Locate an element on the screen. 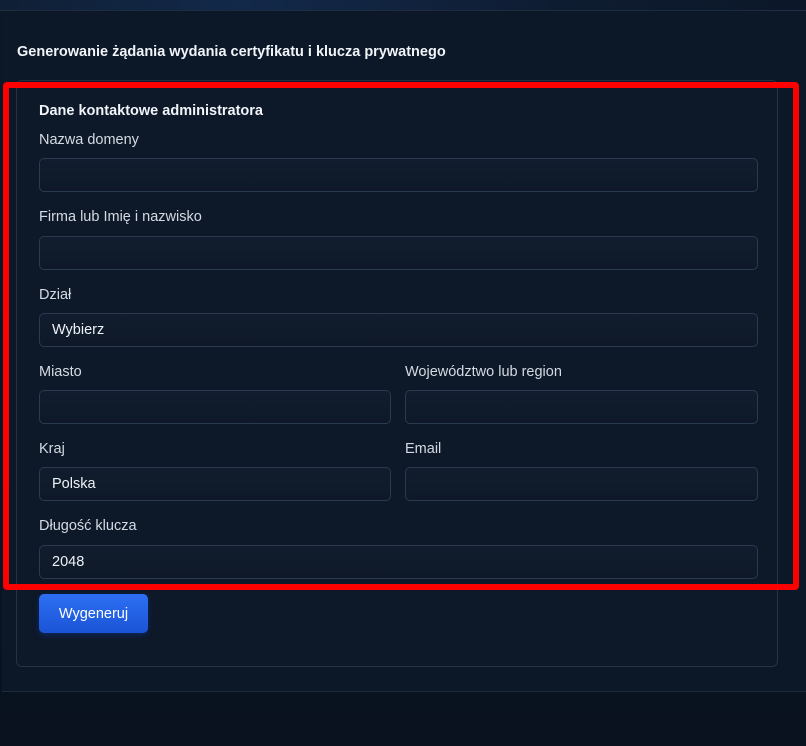 The height and width of the screenshot is (746, 806). region-input is located at coordinates (581, 407).